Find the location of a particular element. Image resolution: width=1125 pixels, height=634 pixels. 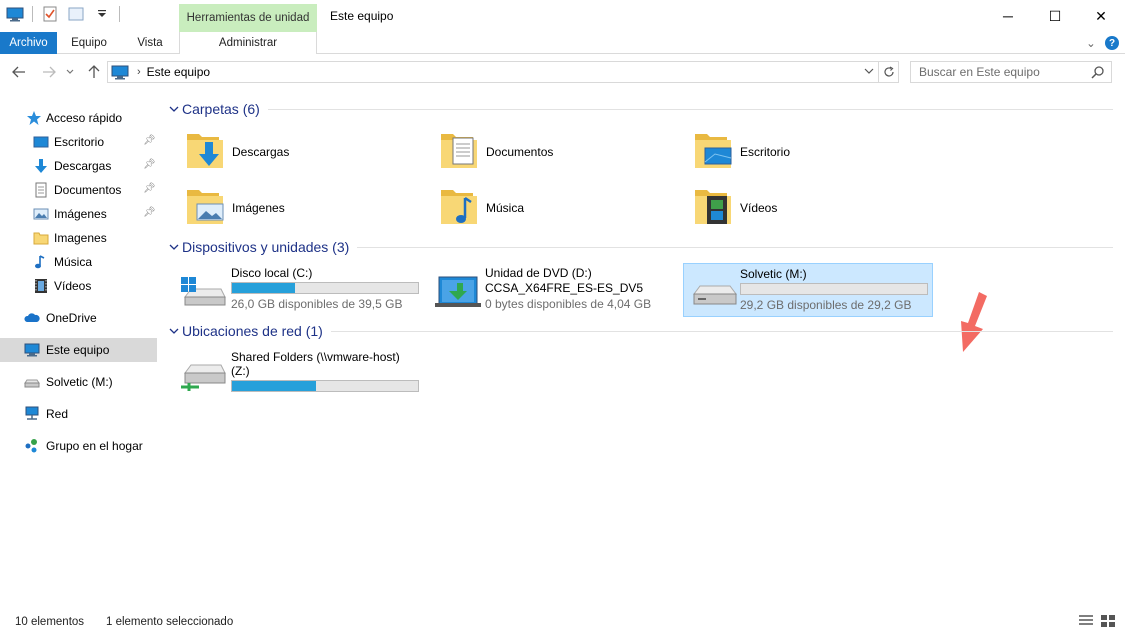

sidebar-item-label: Imagenes is located at coordinates (80, 238).